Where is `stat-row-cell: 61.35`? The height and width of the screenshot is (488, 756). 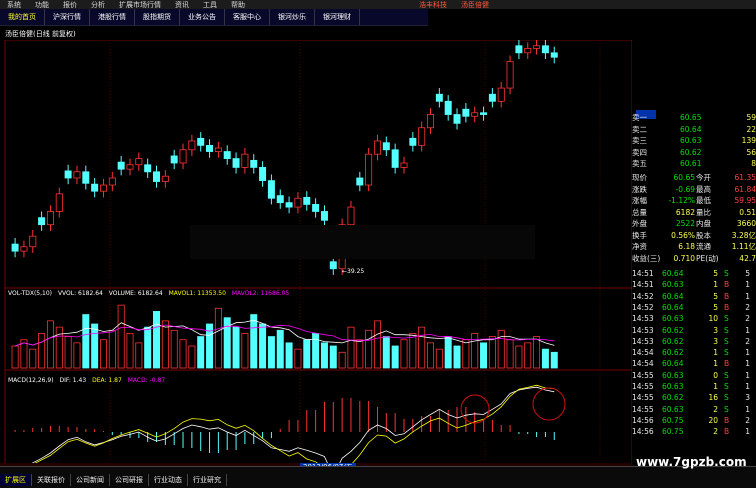
stat-row-cell: 61.35 is located at coordinates (745, 177).